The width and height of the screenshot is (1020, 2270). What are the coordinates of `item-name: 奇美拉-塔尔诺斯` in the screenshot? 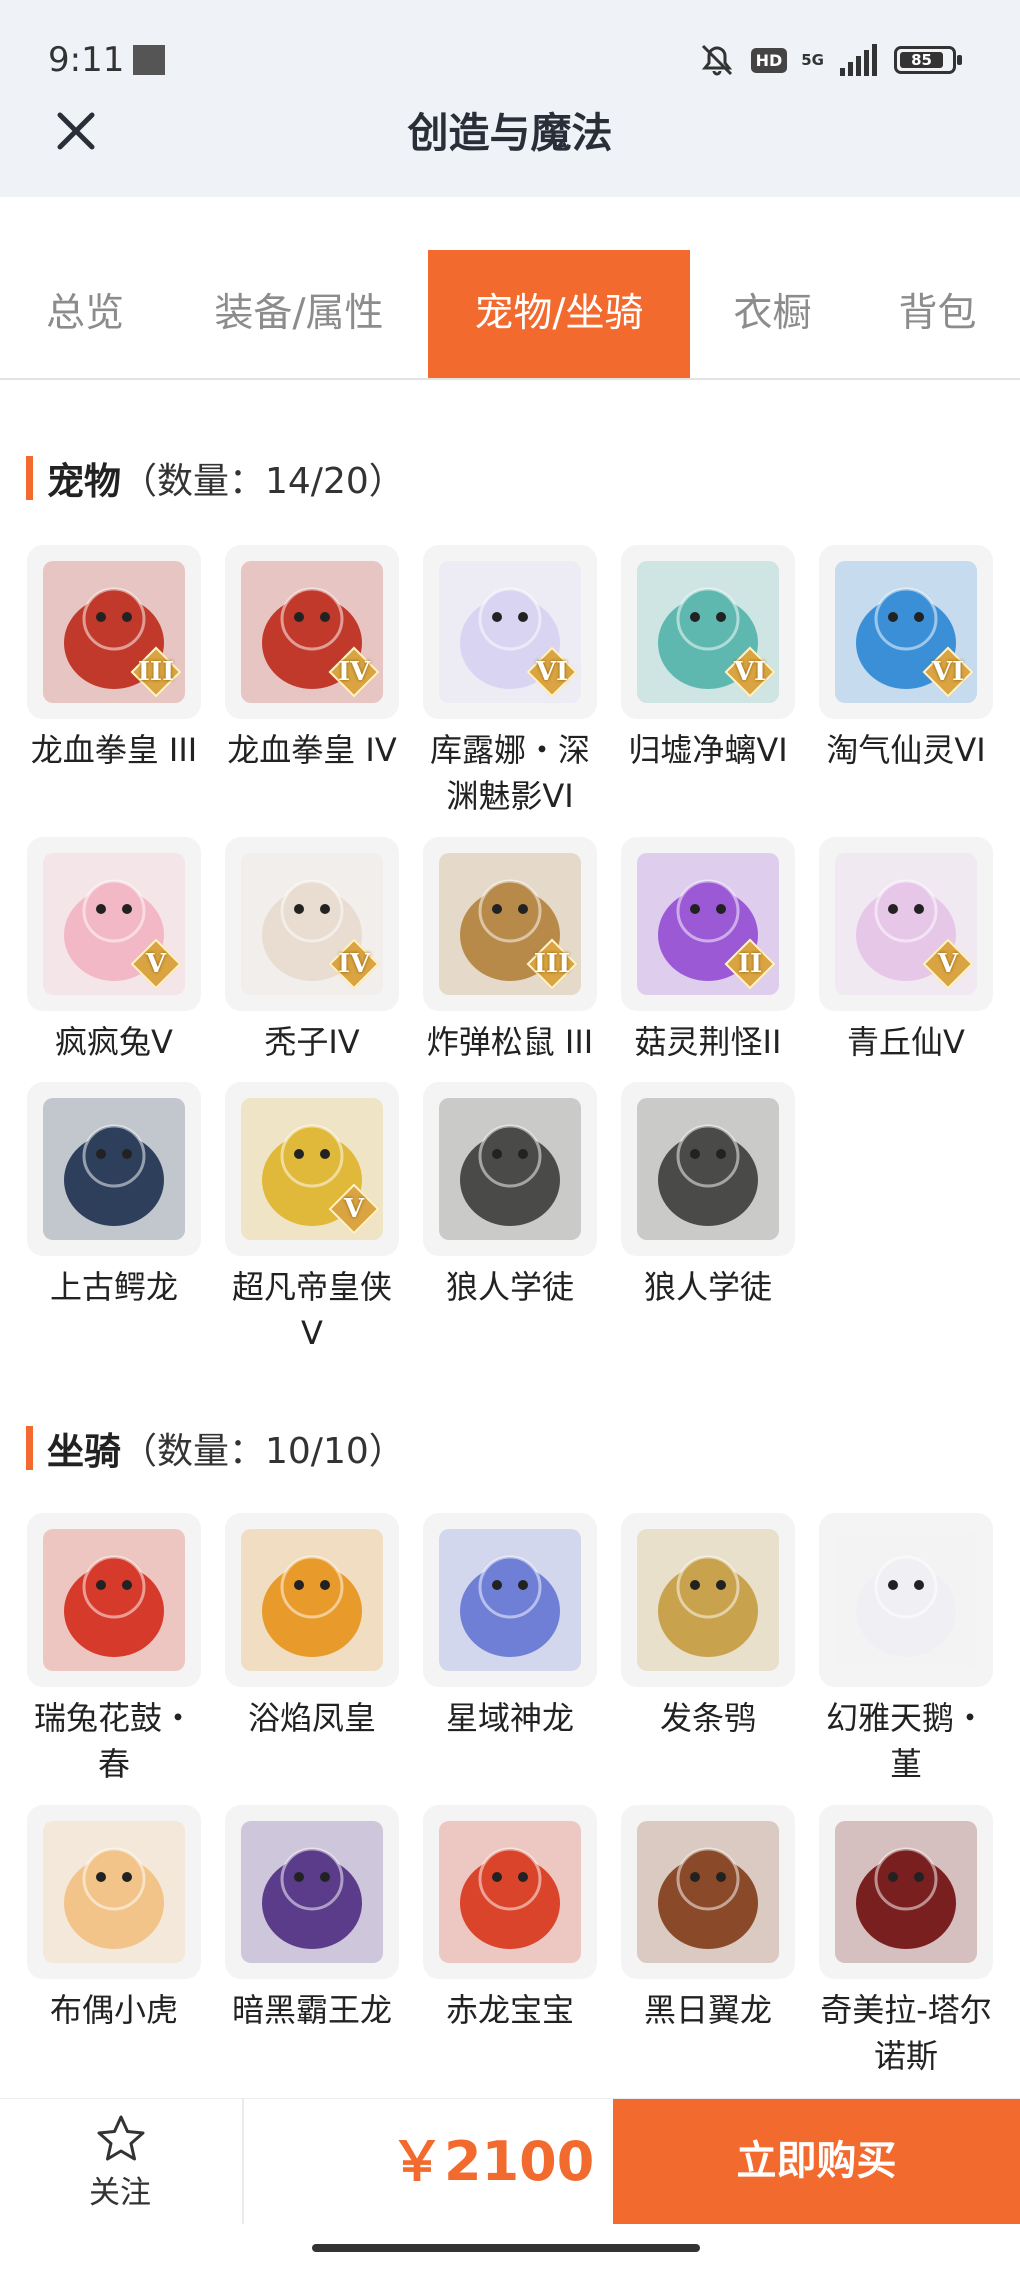 It's located at (906, 2033).